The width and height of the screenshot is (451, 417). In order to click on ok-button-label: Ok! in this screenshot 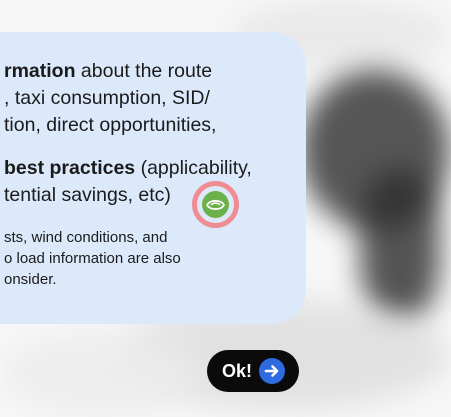, I will do `click(237, 370)`.